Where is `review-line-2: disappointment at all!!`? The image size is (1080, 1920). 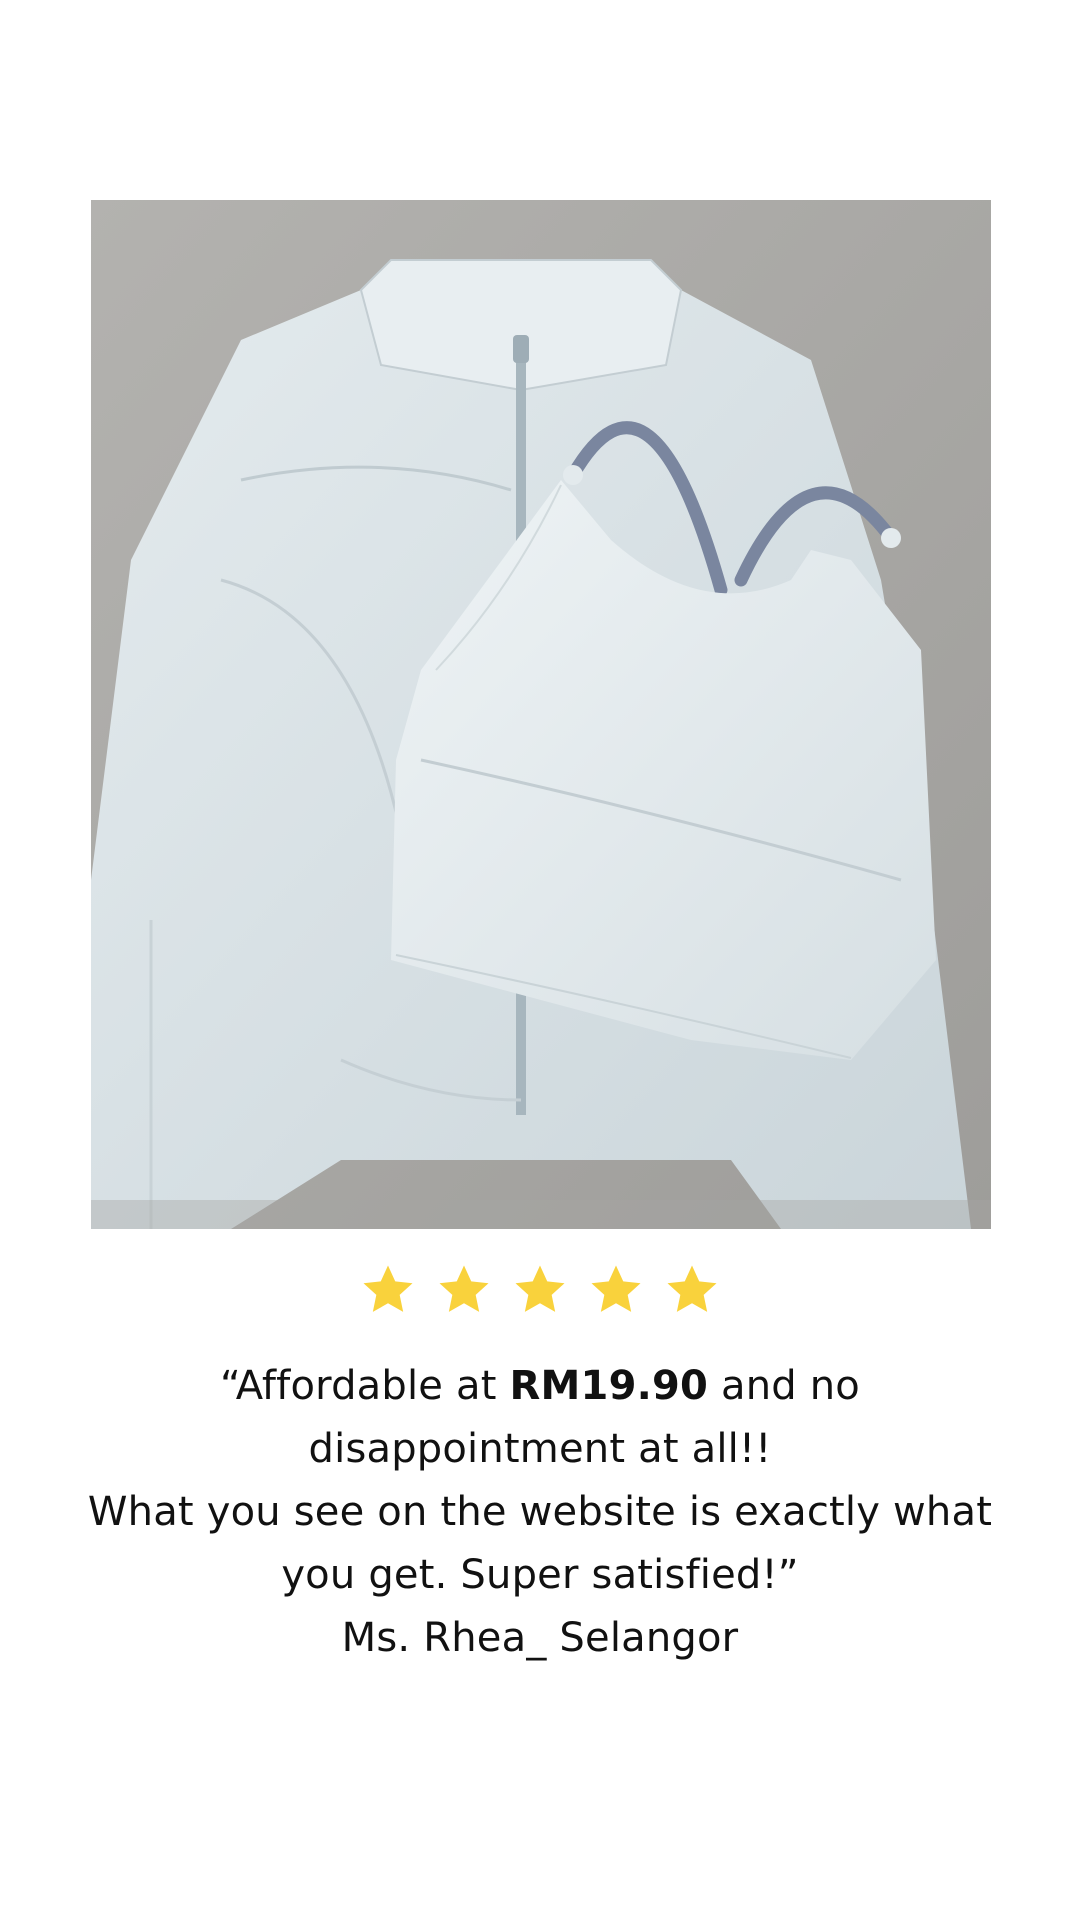
review-line-2: disappointment at all!! is located at coordinates (540, 1449).